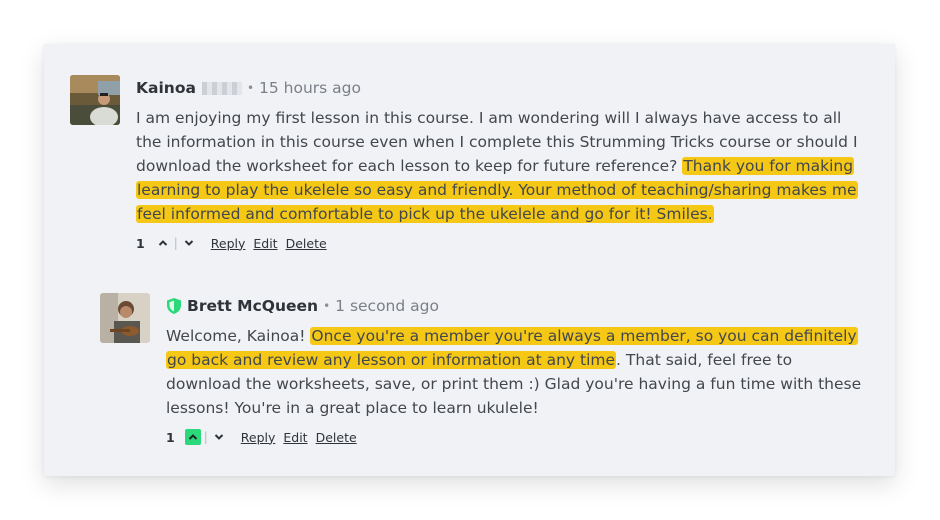 Image resolution: width=940 pixels, height=520 pixels. I want to click on author-name: Brett McQueen, so click(252, 306).